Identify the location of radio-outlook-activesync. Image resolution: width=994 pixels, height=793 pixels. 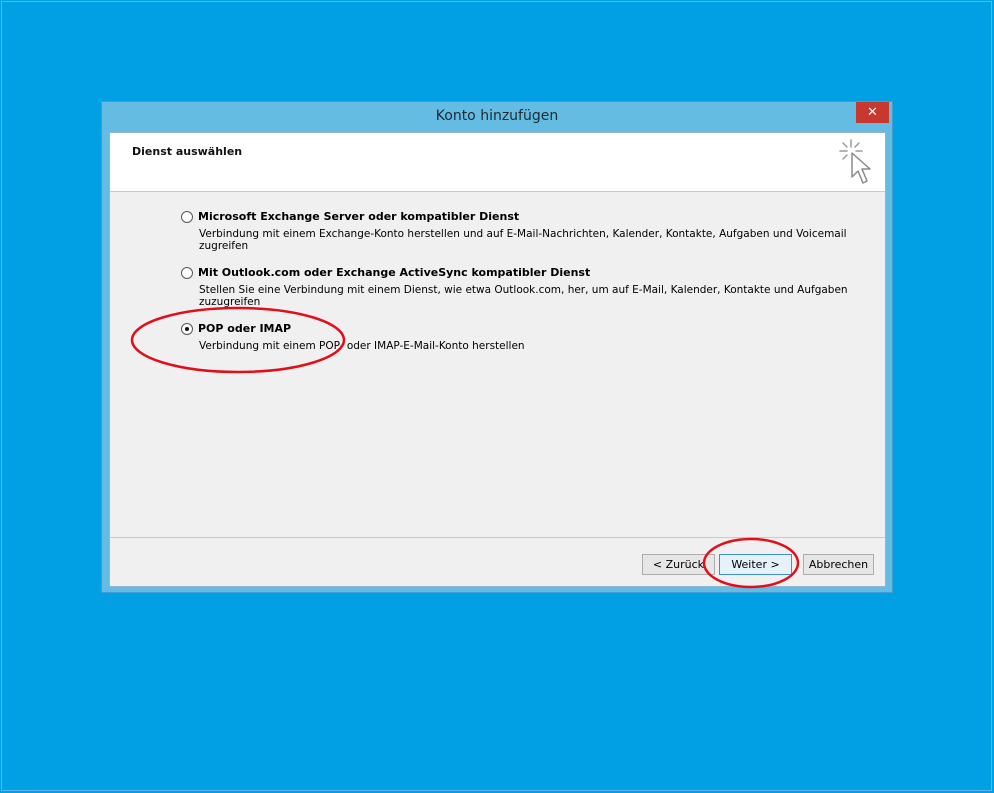
(187, 273).